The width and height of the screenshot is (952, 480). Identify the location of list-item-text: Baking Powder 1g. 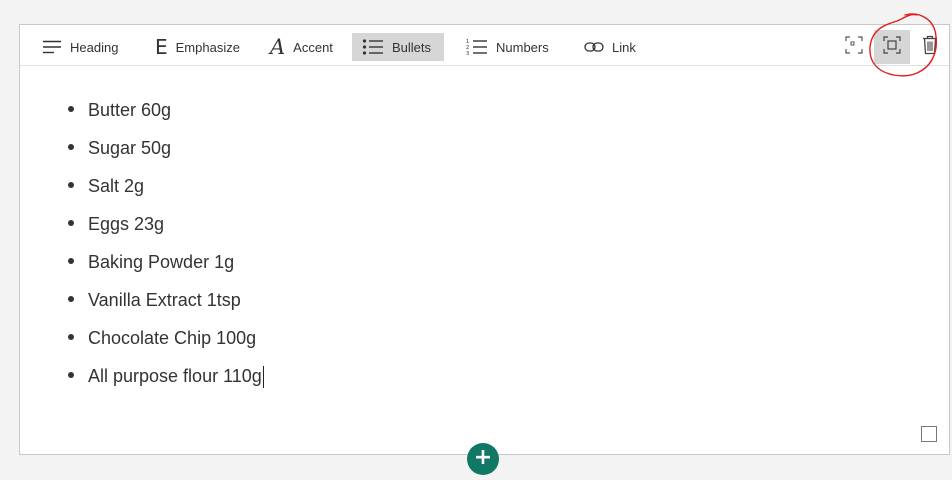
(161, 262).